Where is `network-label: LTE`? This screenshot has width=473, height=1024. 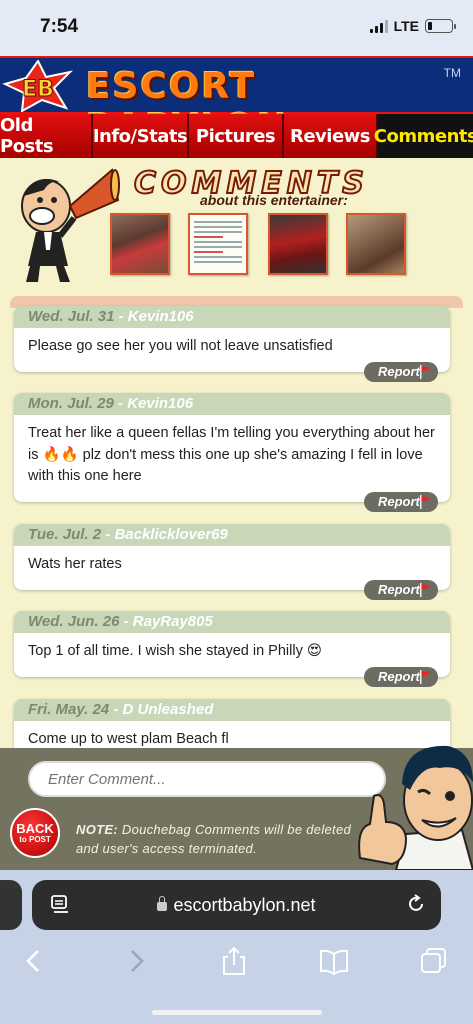
network-label: LTE is located at coordinates (406, 26).